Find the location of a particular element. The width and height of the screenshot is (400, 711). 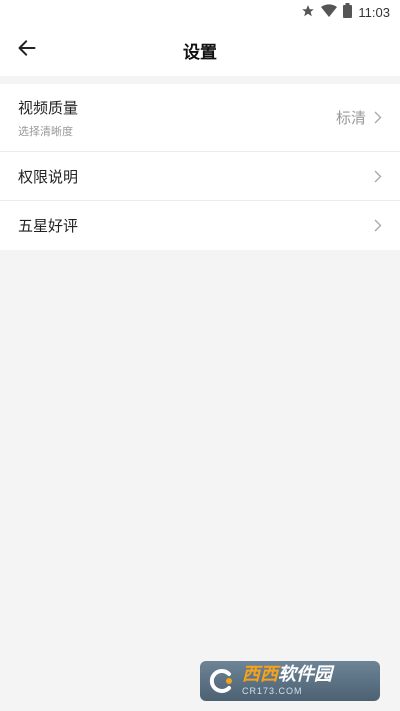

star-icon is located at coordinates (308, 12).